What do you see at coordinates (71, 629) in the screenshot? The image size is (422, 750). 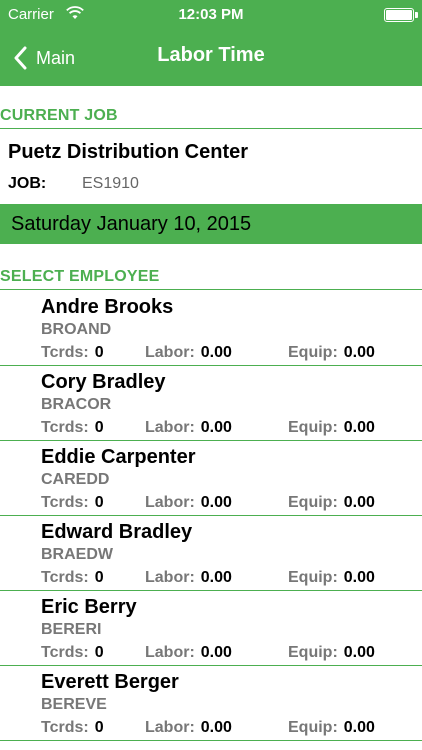 I see `employee-code: BERERI` at bounding box center [71, 629].